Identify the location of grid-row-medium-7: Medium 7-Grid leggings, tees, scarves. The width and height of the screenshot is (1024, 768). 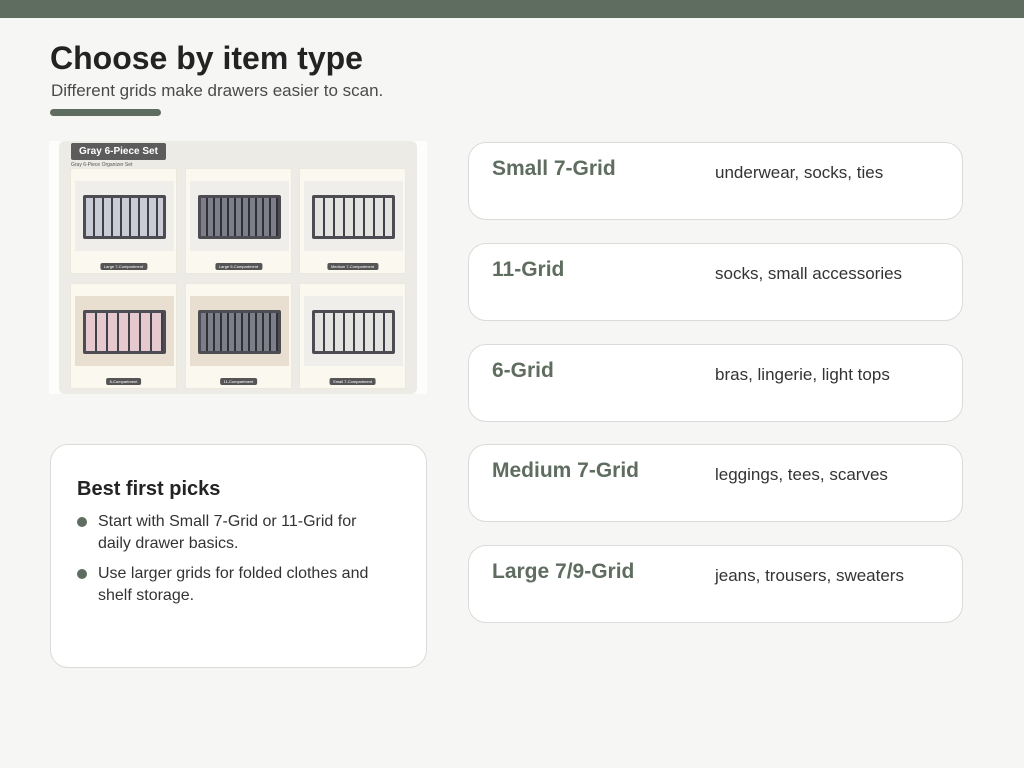
(715, 483).